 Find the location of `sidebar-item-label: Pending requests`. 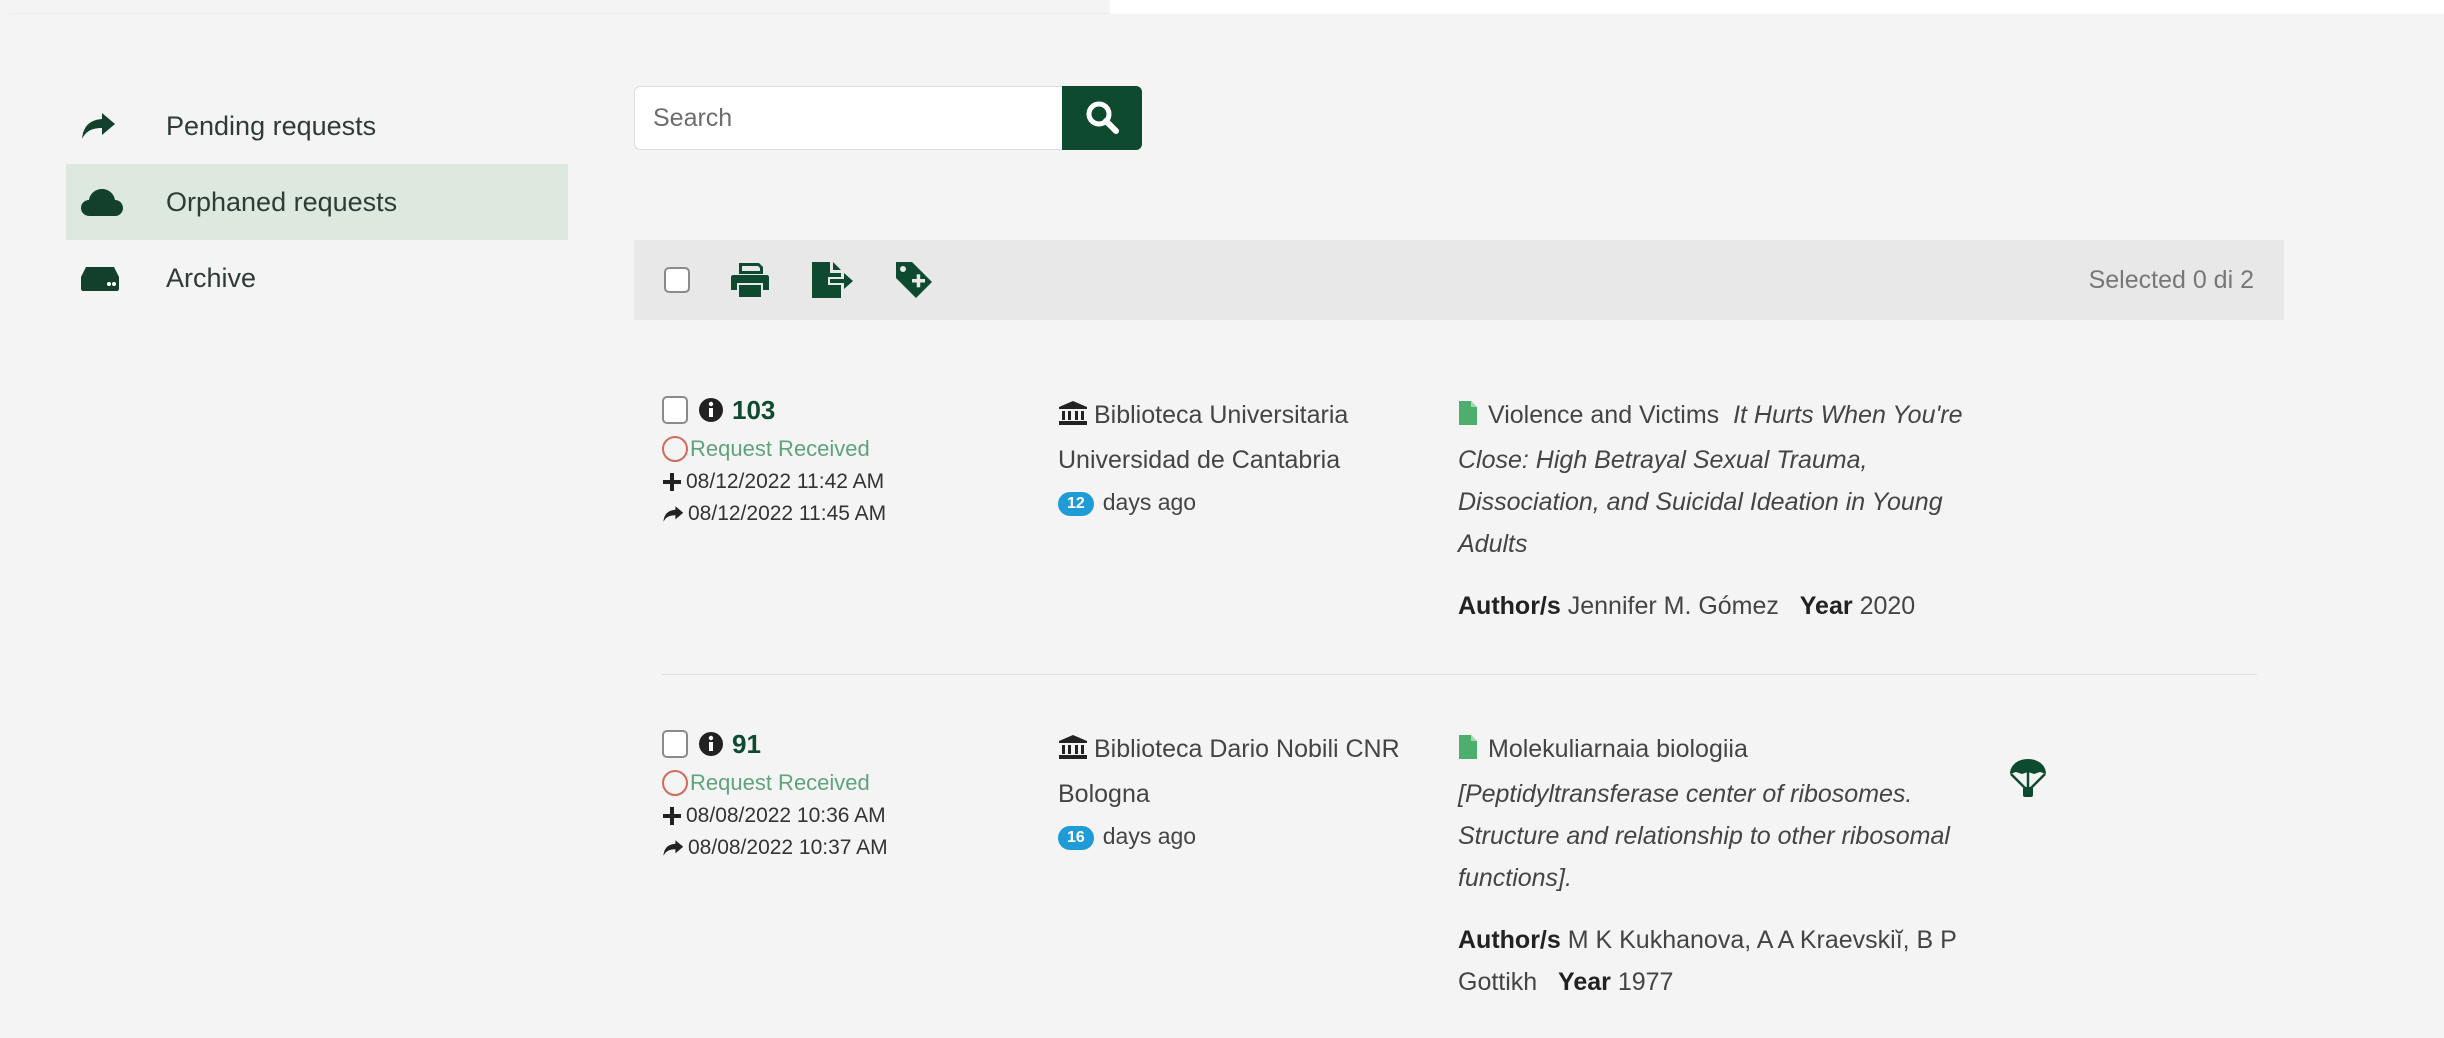

sidebar-item-label: Pending requests is located at coordinates (271, 125).